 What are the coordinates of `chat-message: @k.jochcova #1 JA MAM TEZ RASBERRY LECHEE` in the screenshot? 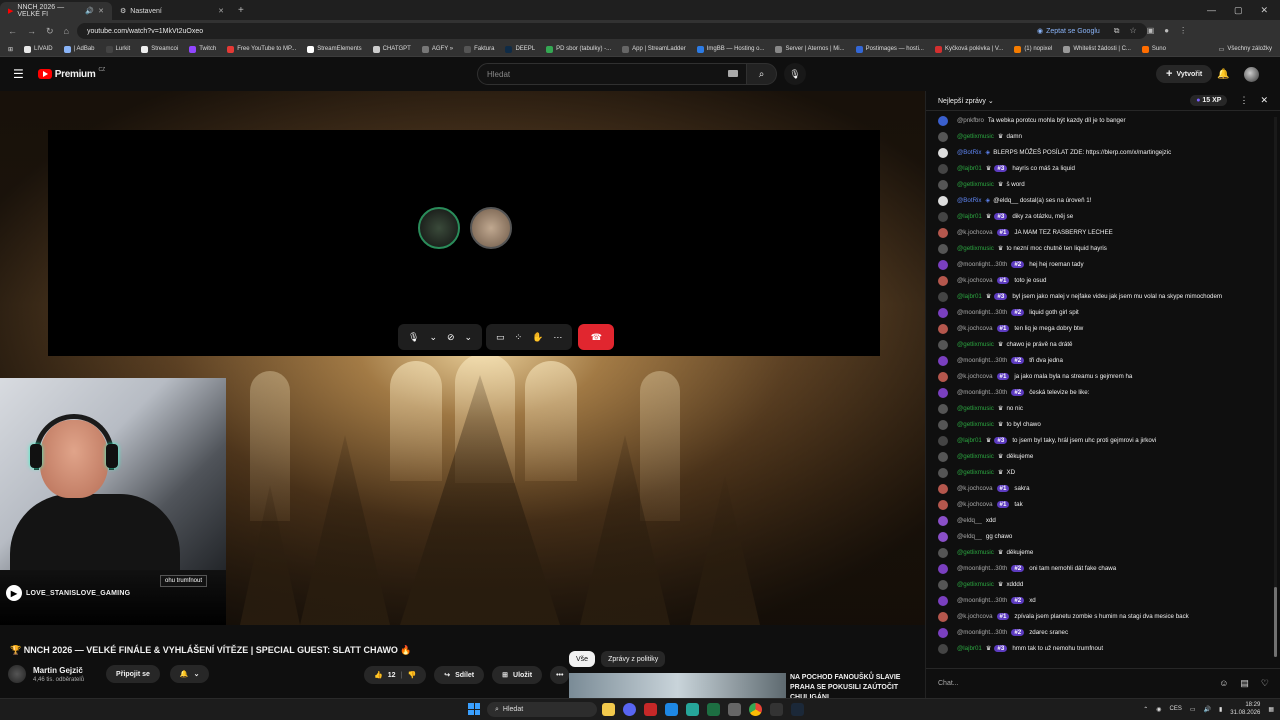 It's located at (1098, 233).